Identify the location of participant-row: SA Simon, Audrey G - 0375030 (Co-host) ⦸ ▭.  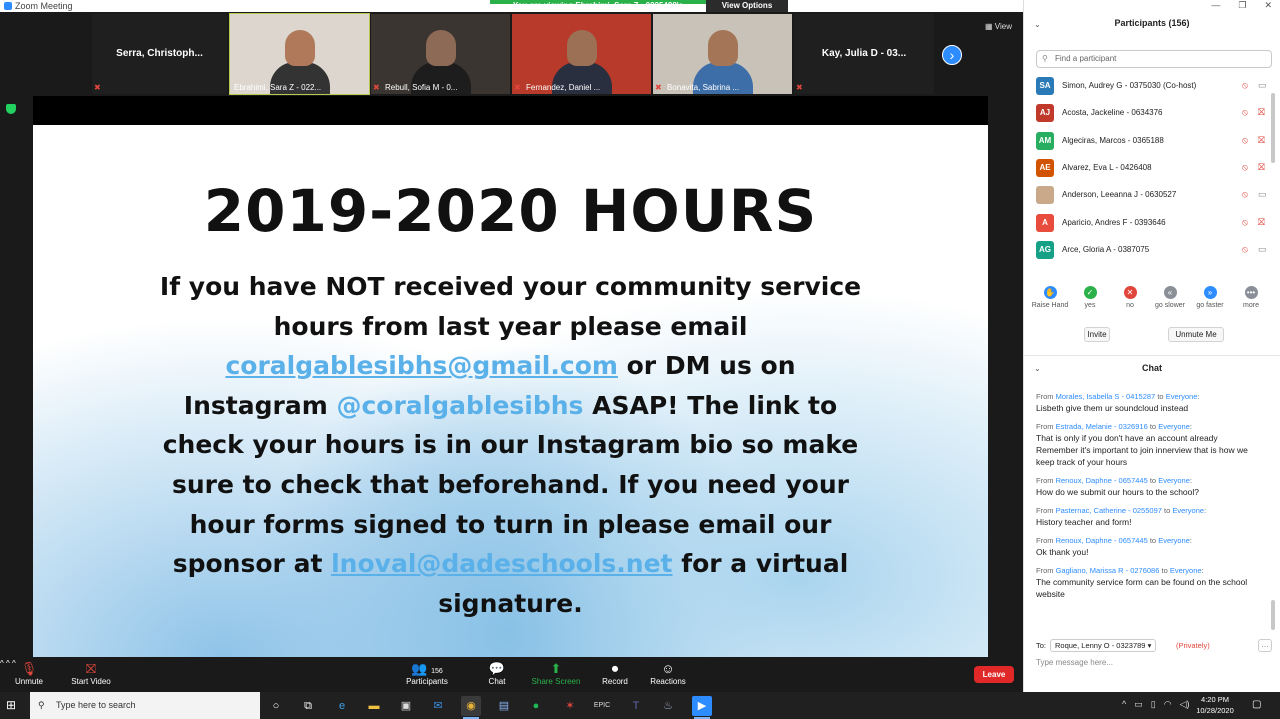
(1154, 87).